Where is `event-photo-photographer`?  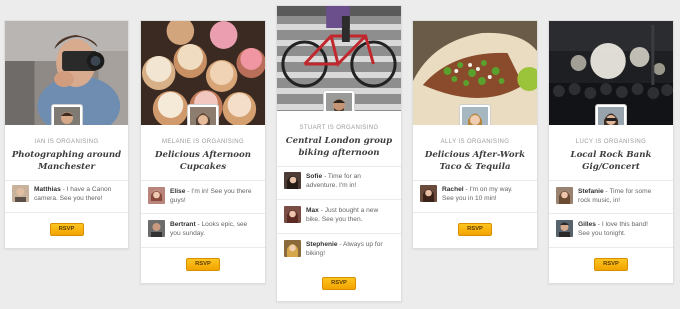 event-photo-photographer is located at coordinates (66, 73).